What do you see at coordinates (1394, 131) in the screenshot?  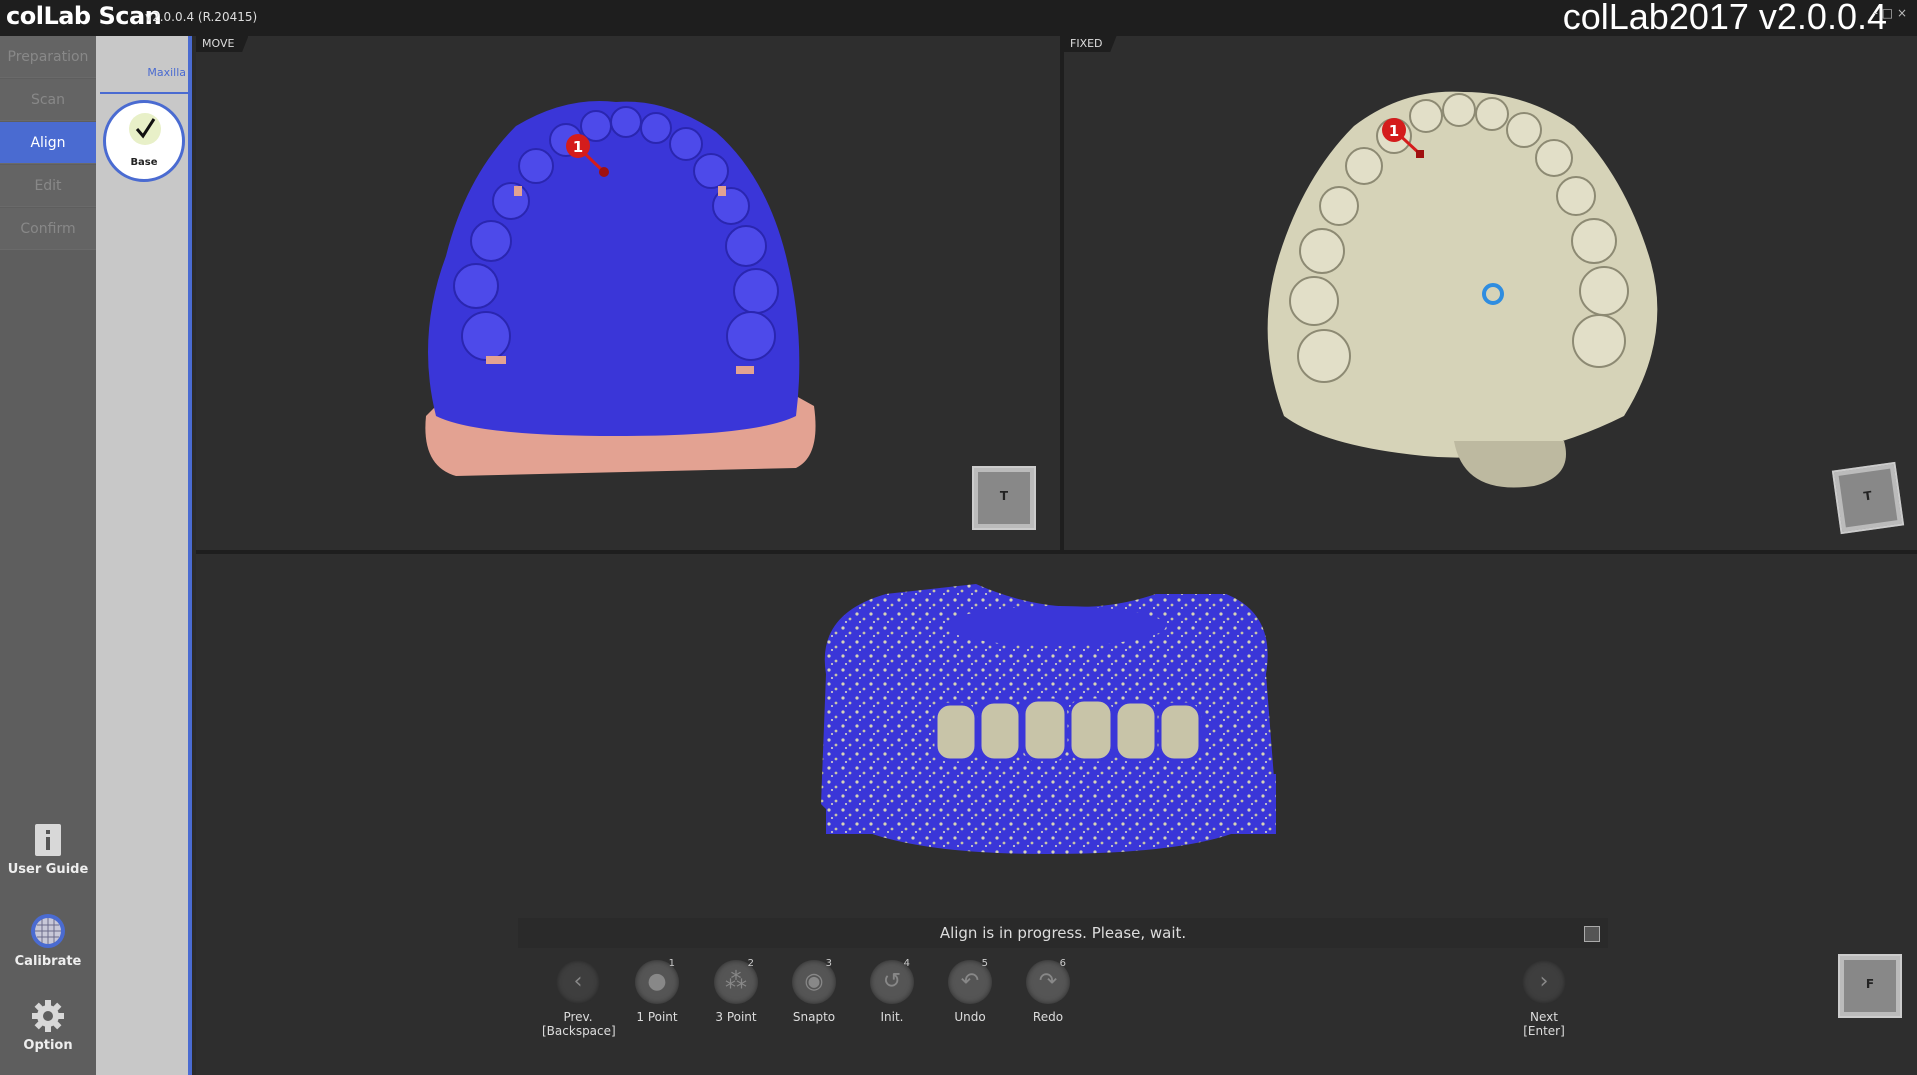 I see `fixed-marker-label: 1` at bounding box center [1394, 131].